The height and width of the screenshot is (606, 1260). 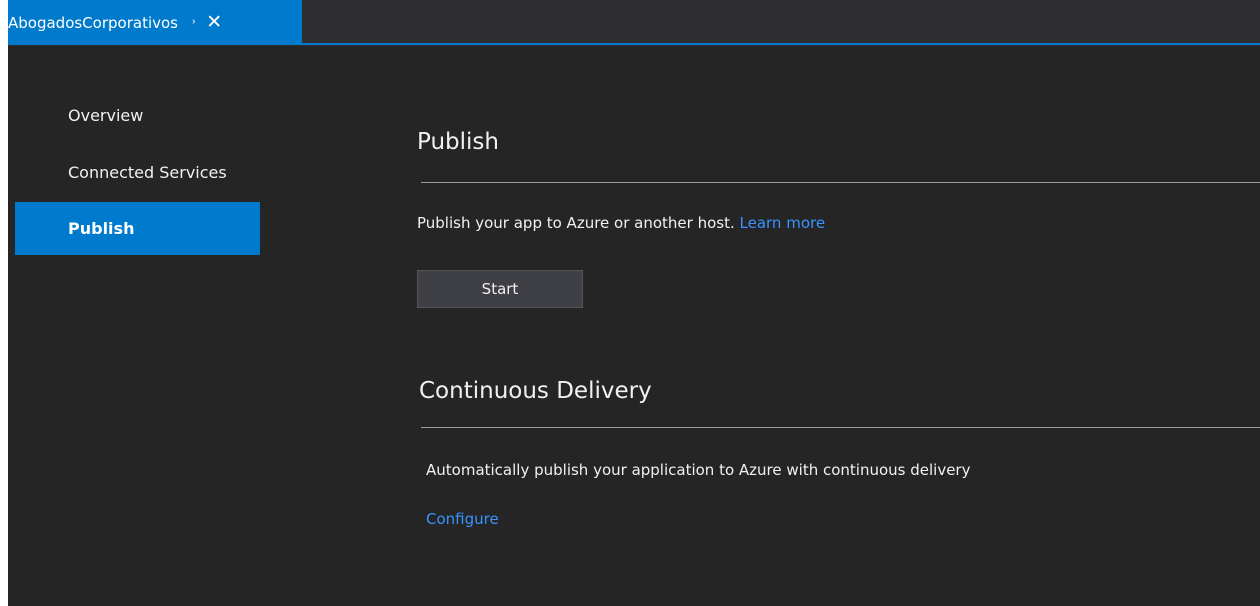 I want to click on delivery-divider, so click(x=840, y=427).